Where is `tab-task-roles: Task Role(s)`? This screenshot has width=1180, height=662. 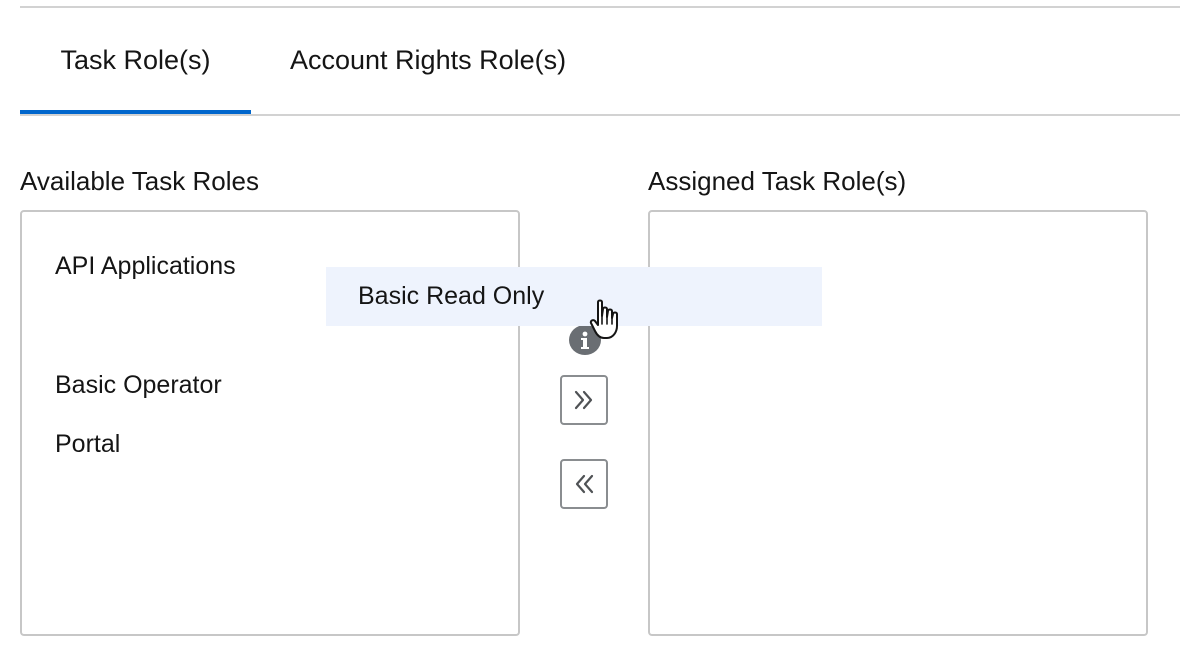
tab-task-roles: Task Role(s) is located at coordinates (135, 62).